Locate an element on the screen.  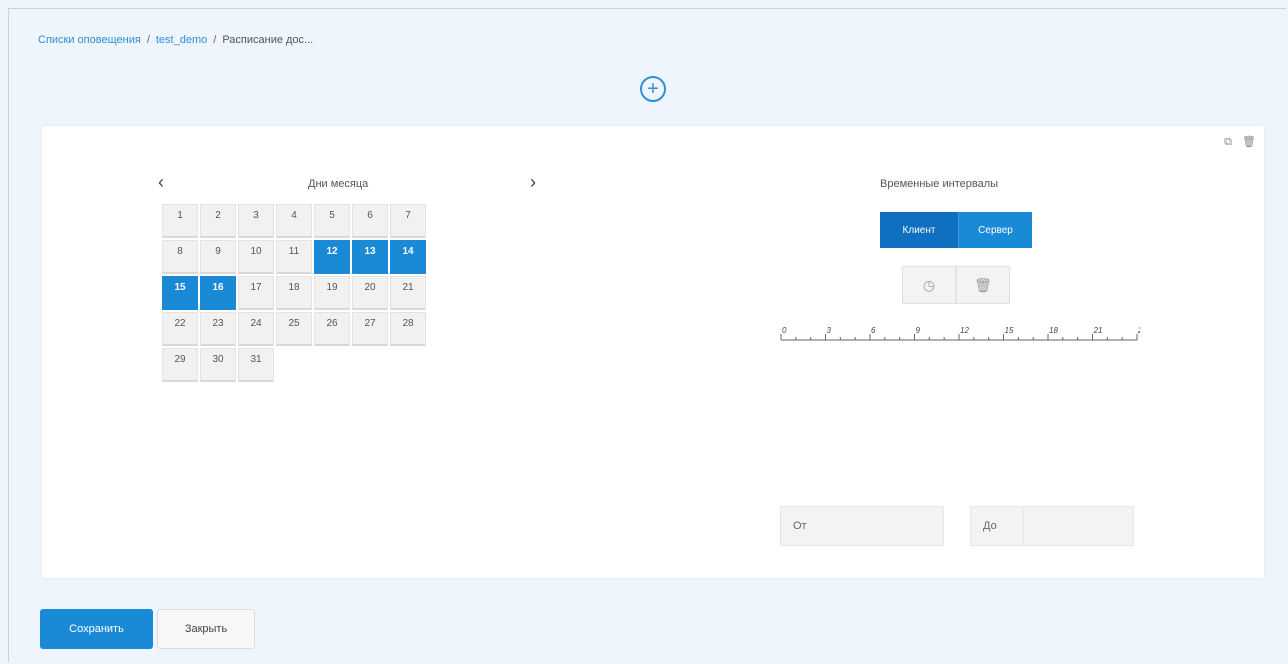
from-time-field: От is located at coordinates (862, 526).